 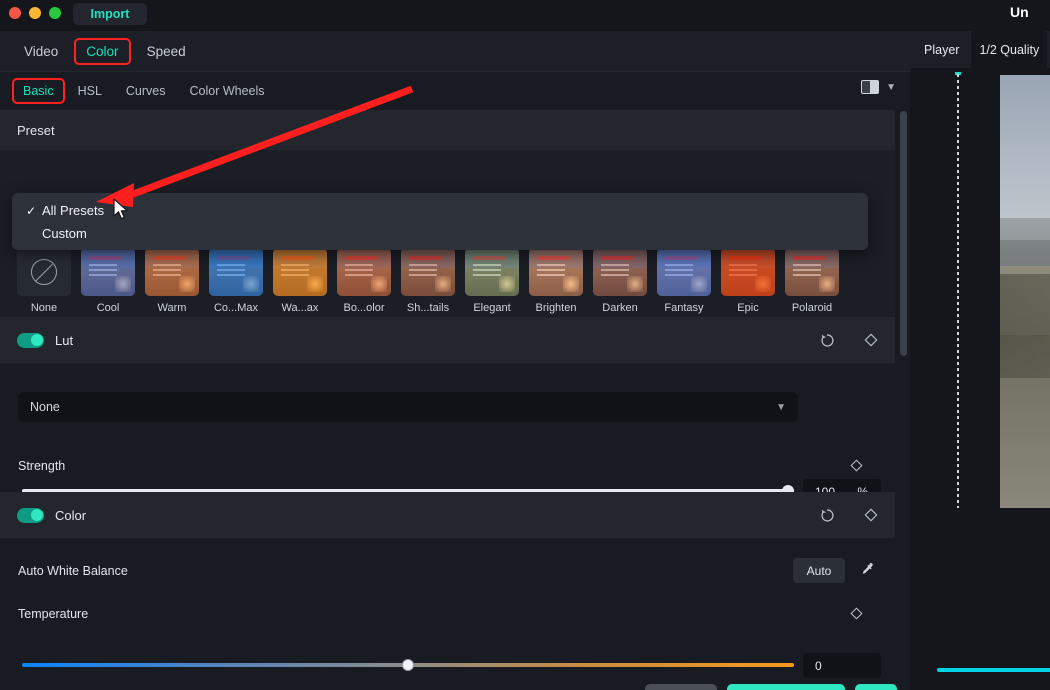 What do you see at coordinates (440, 210) in the screenshot?
I see `dropdown-item-all-presets: ✓ All Presets` at bounding box center [440, 210].